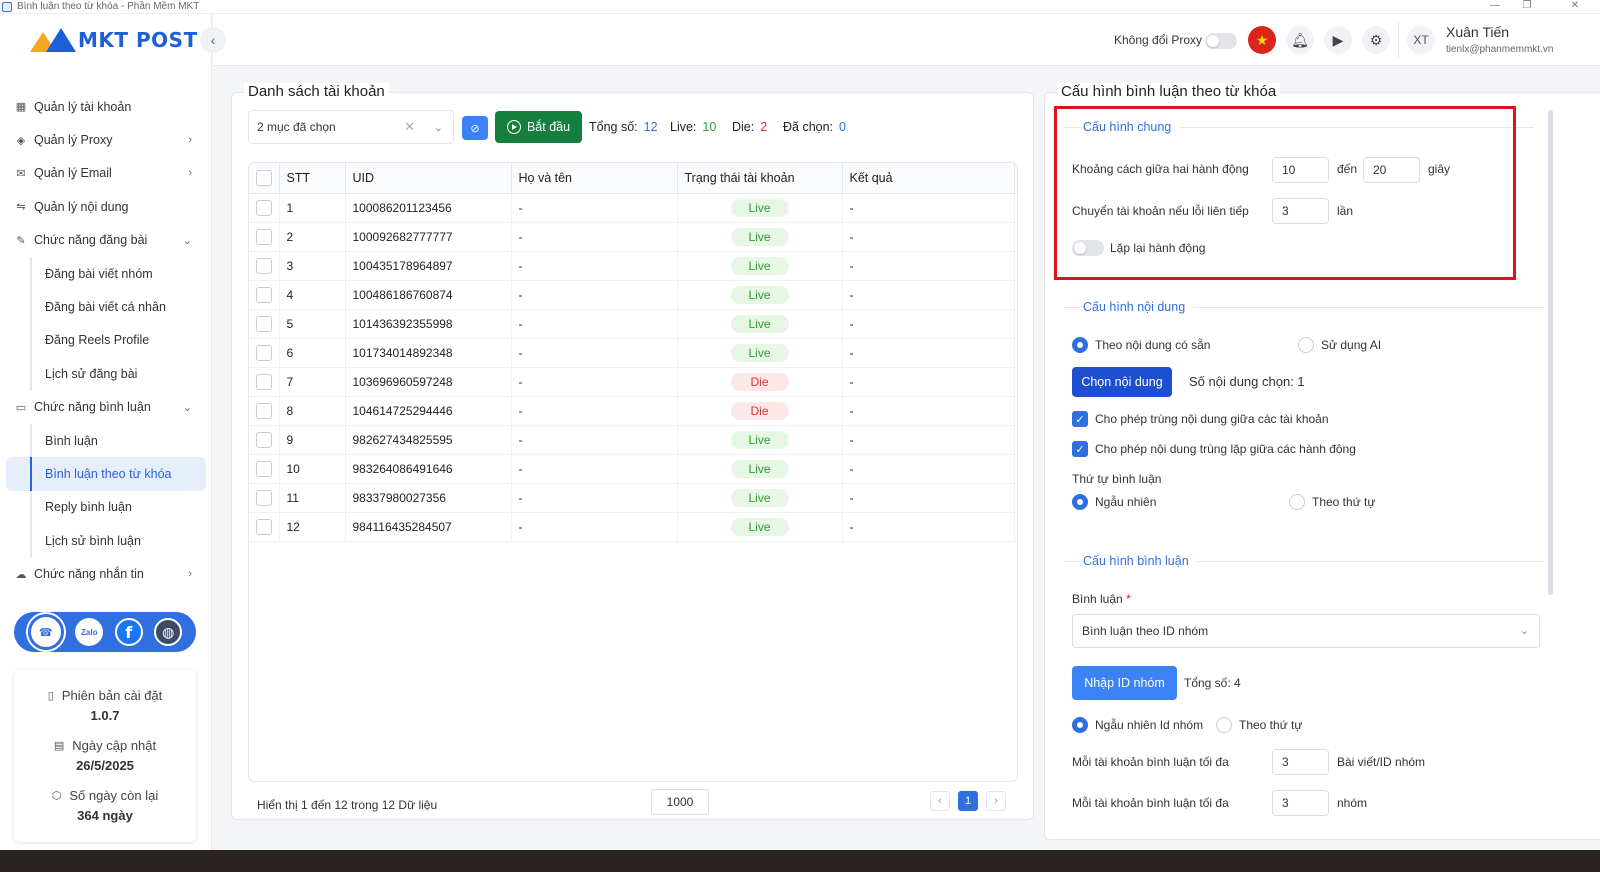 Image resolution: width=1600 pixels, height=872 pixels. Describe the element at coordinates (633, 266) in the screenshot. I see `table-row: 3 100435178964897- Live -` at that location.